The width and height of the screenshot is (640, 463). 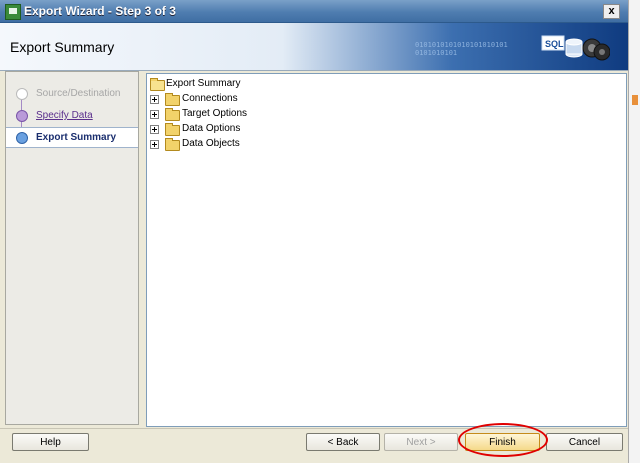 What do you see at coordinates (421, 442) in the screenshot?
I see `next-button: Next >` at bounding box center [421, 442].